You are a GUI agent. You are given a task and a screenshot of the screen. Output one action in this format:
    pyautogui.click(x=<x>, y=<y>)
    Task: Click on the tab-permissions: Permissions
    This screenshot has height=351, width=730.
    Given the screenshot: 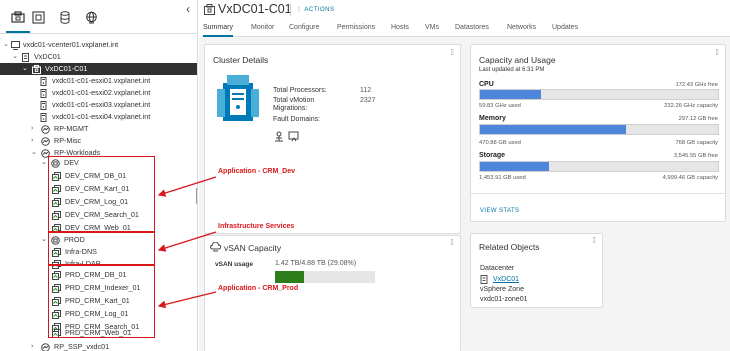 What is the action you would take?
    pyautogui.click(x=356, y=27)
    